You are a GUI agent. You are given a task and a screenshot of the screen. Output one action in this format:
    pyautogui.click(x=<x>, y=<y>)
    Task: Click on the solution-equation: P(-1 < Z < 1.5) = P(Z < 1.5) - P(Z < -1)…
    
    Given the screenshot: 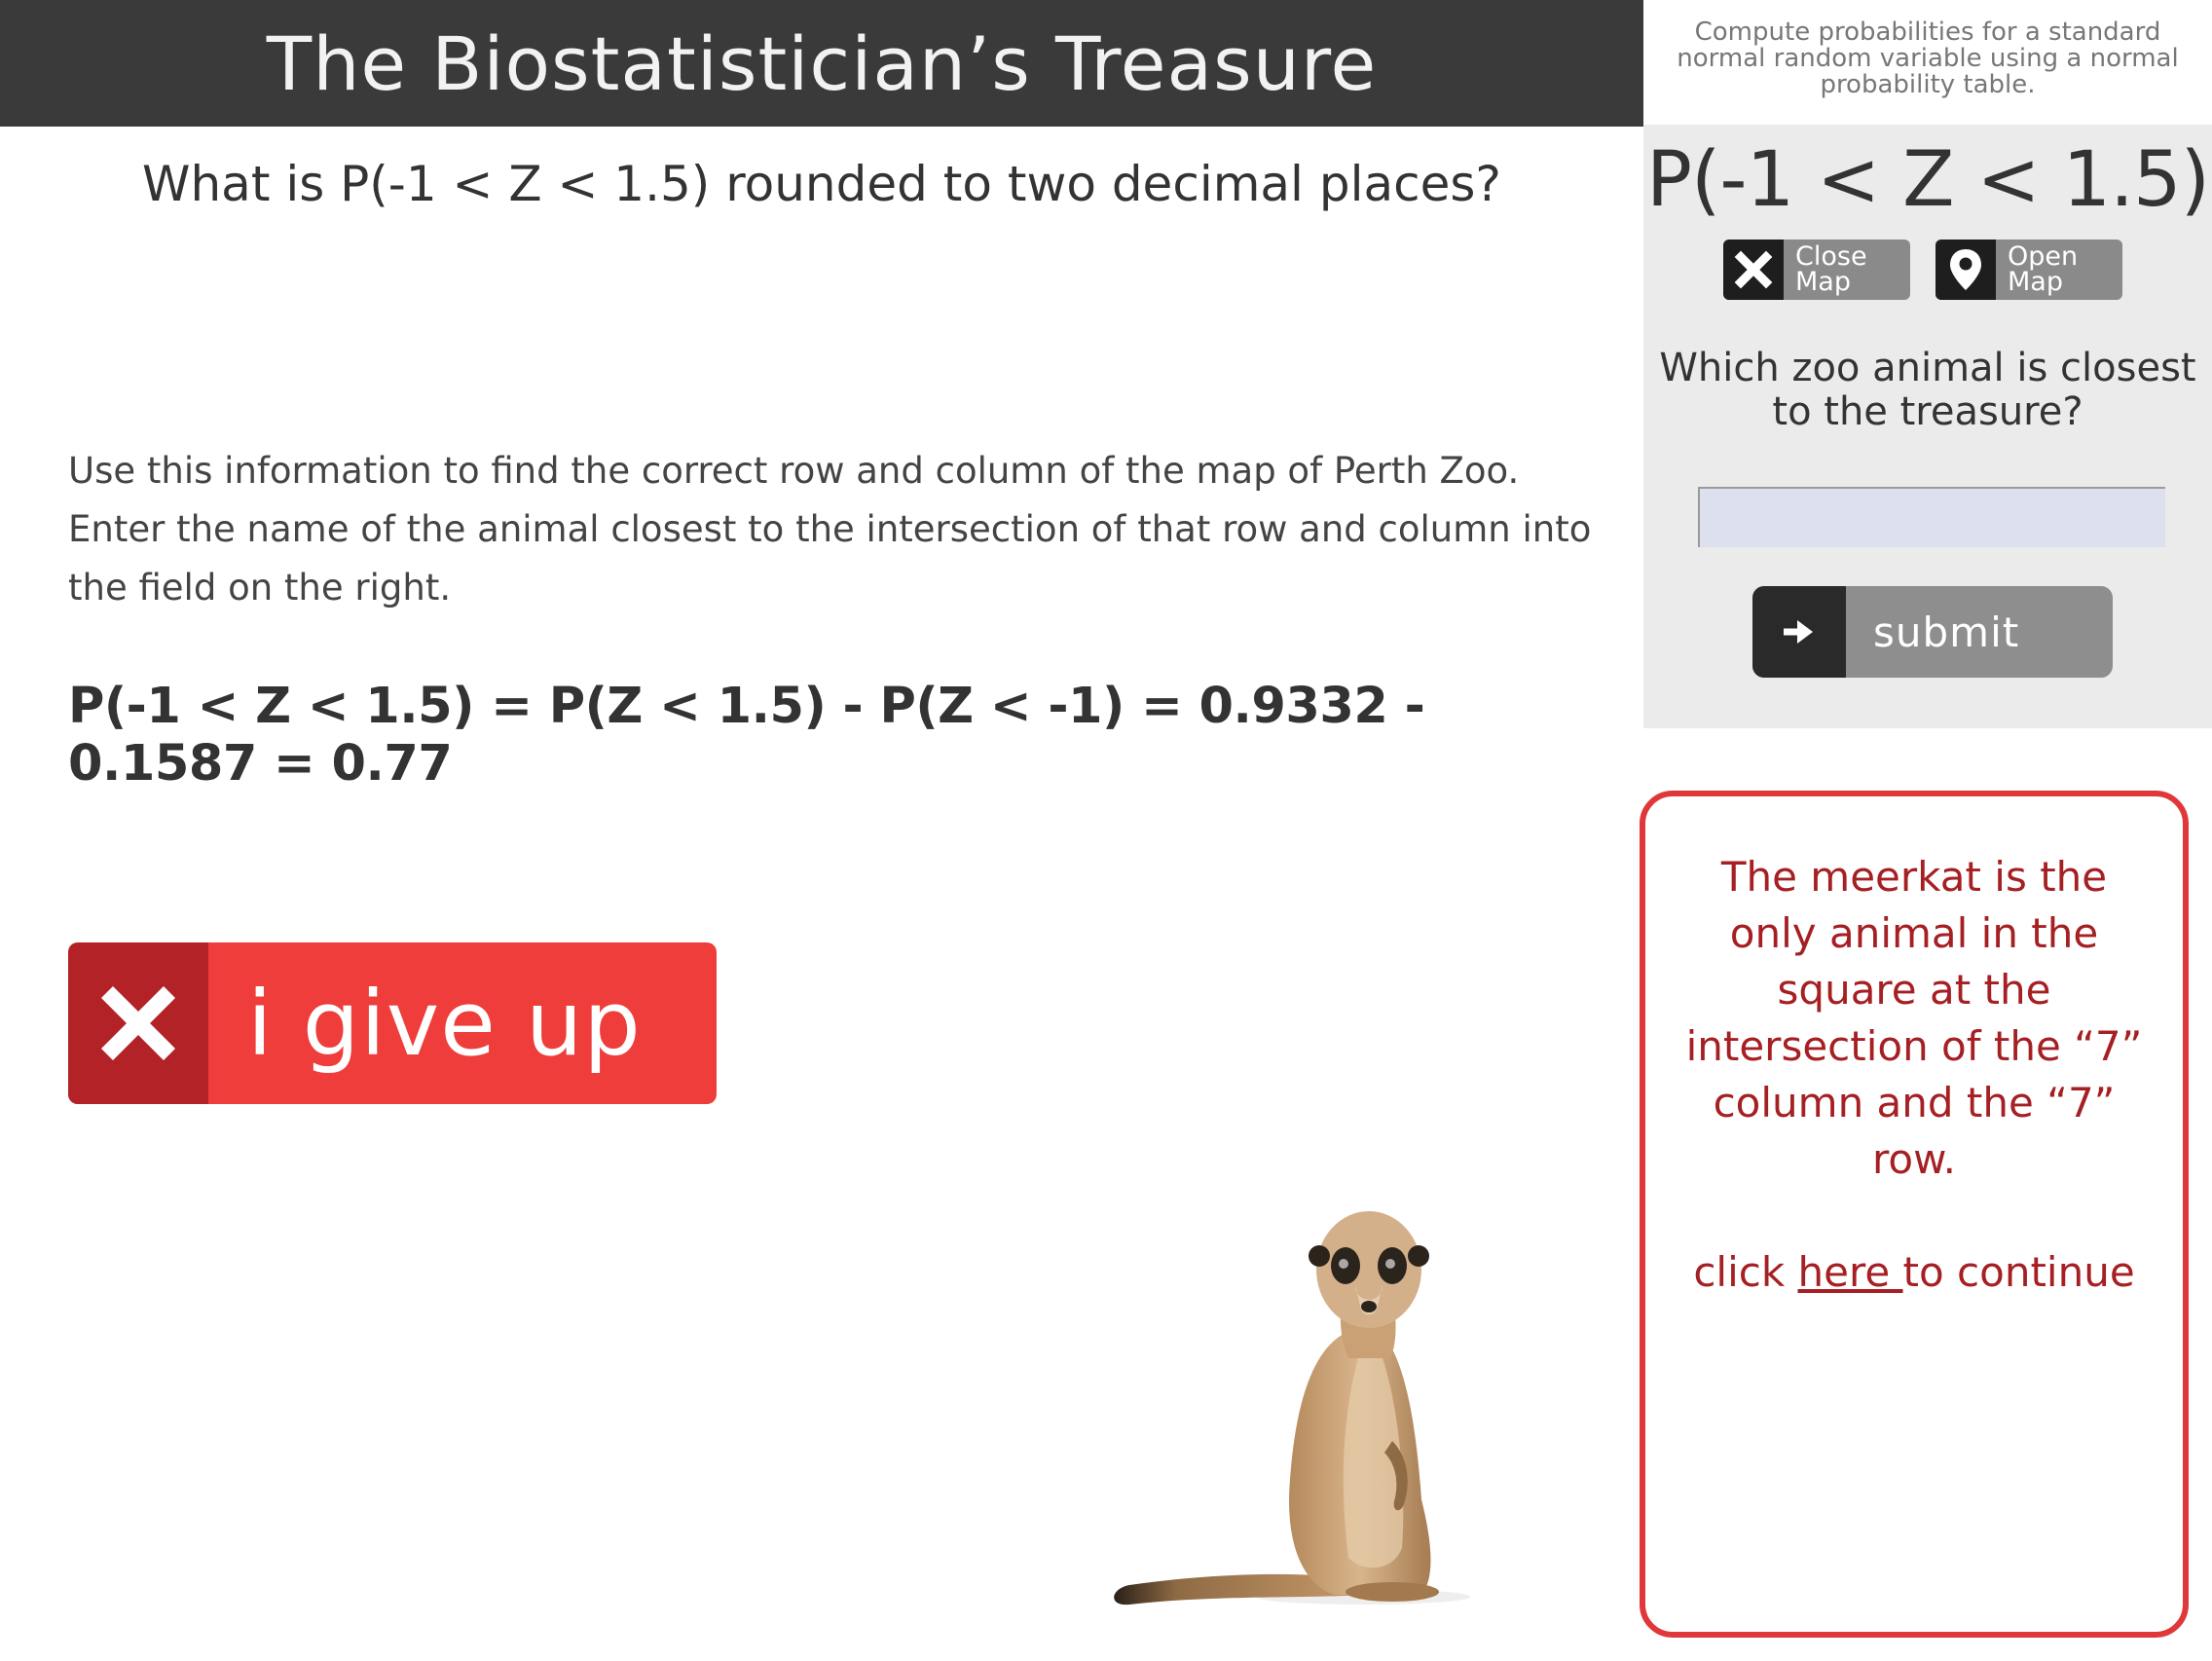 What is the action you would take?
    pyautogui.click(x=746, y=736)
    